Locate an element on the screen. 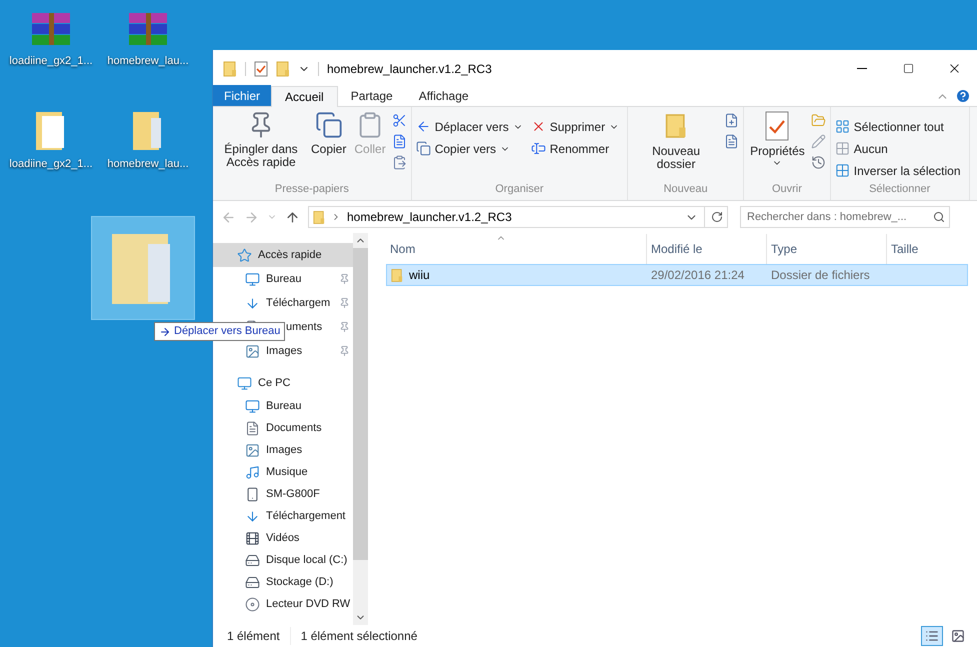  ribbon-group-label: Sélectionner is located at coordinates (900, 189).